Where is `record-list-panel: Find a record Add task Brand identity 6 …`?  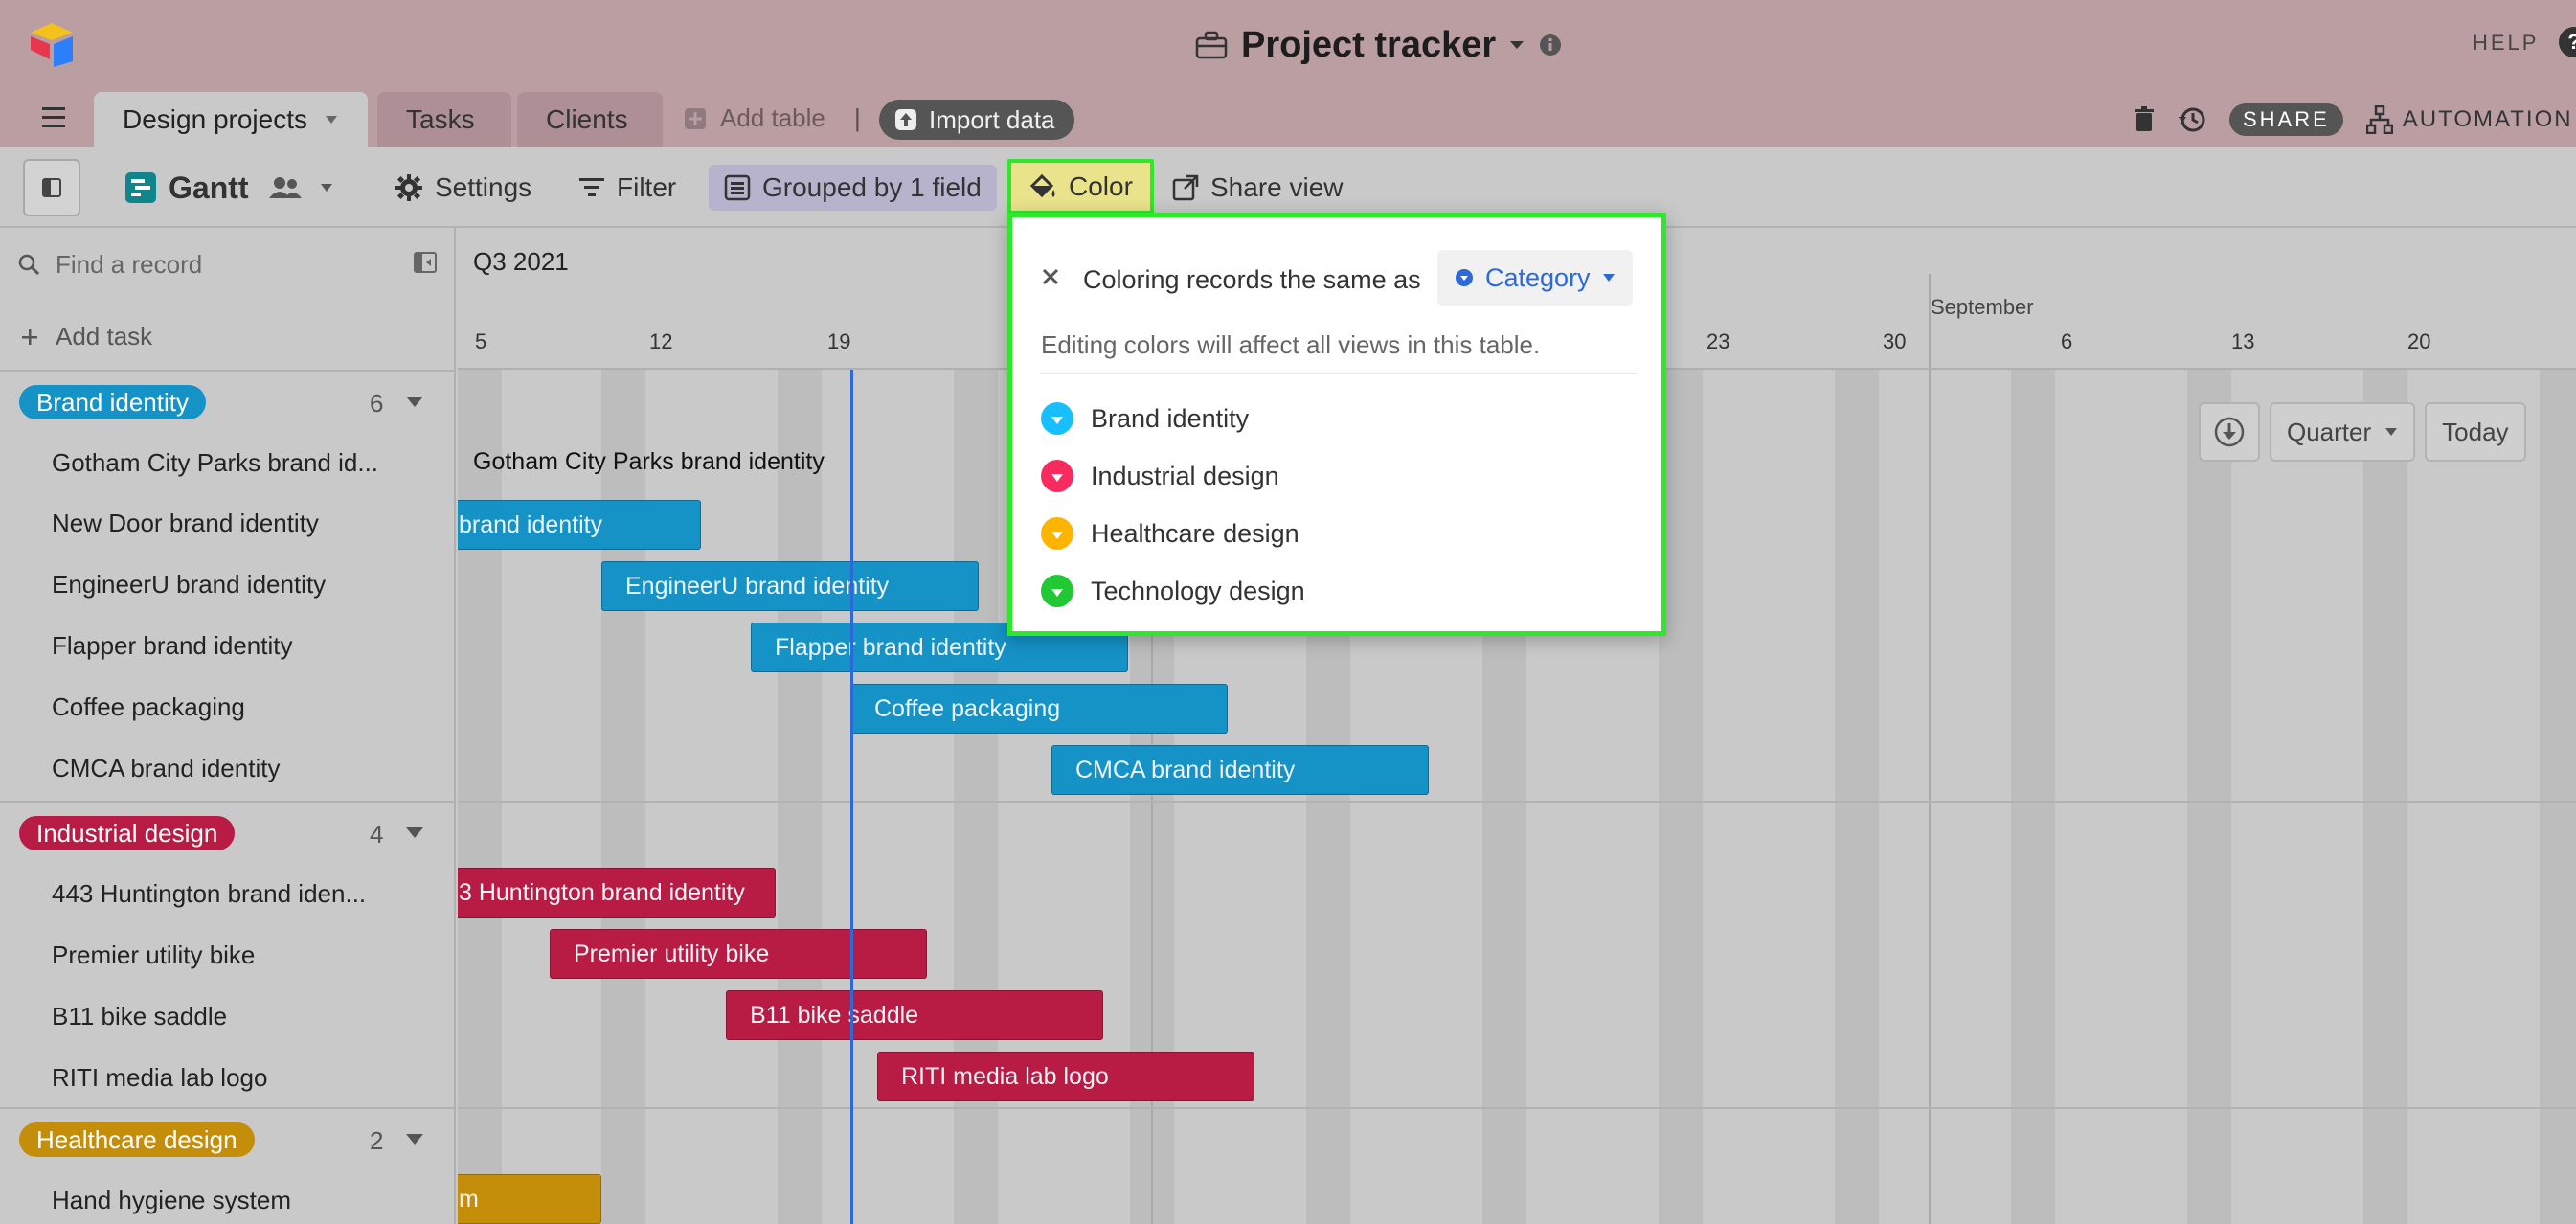 record-list-panel: Find a record Add task Brand identity 6 … is located at coordinates (228, 726).